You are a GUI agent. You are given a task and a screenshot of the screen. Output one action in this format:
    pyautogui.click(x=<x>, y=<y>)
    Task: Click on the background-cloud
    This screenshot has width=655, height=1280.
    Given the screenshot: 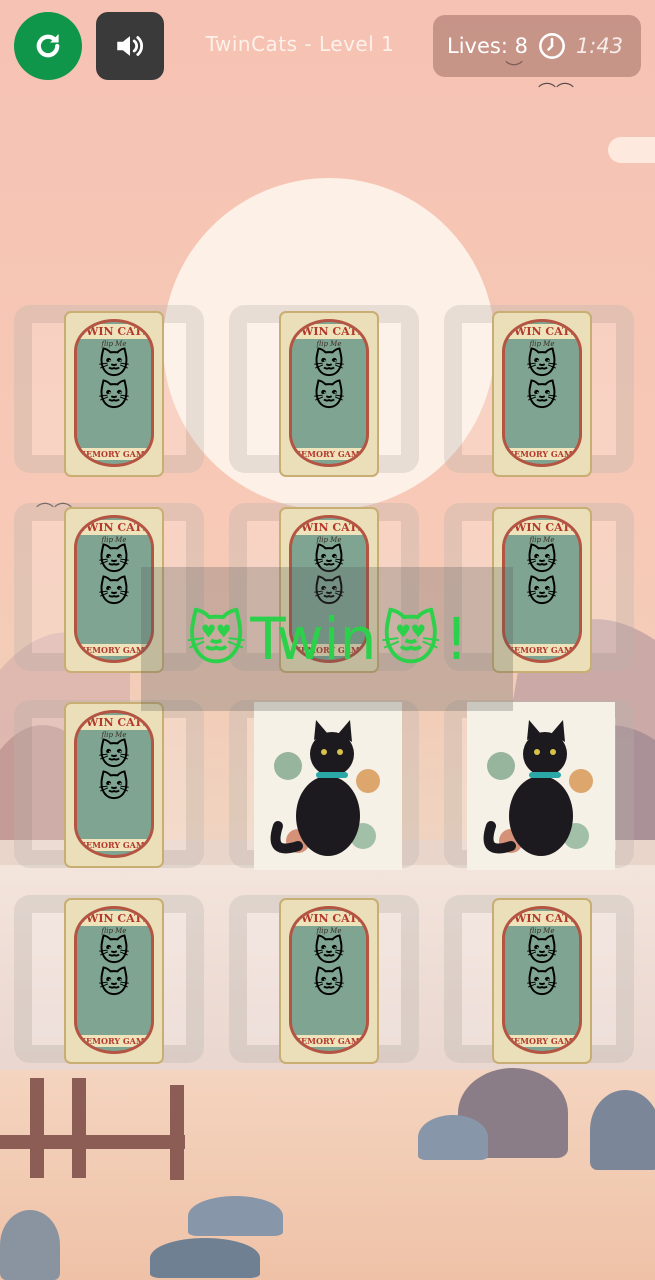 What is the action you would take?
    pyautogui.click(x=631, y=150)
    